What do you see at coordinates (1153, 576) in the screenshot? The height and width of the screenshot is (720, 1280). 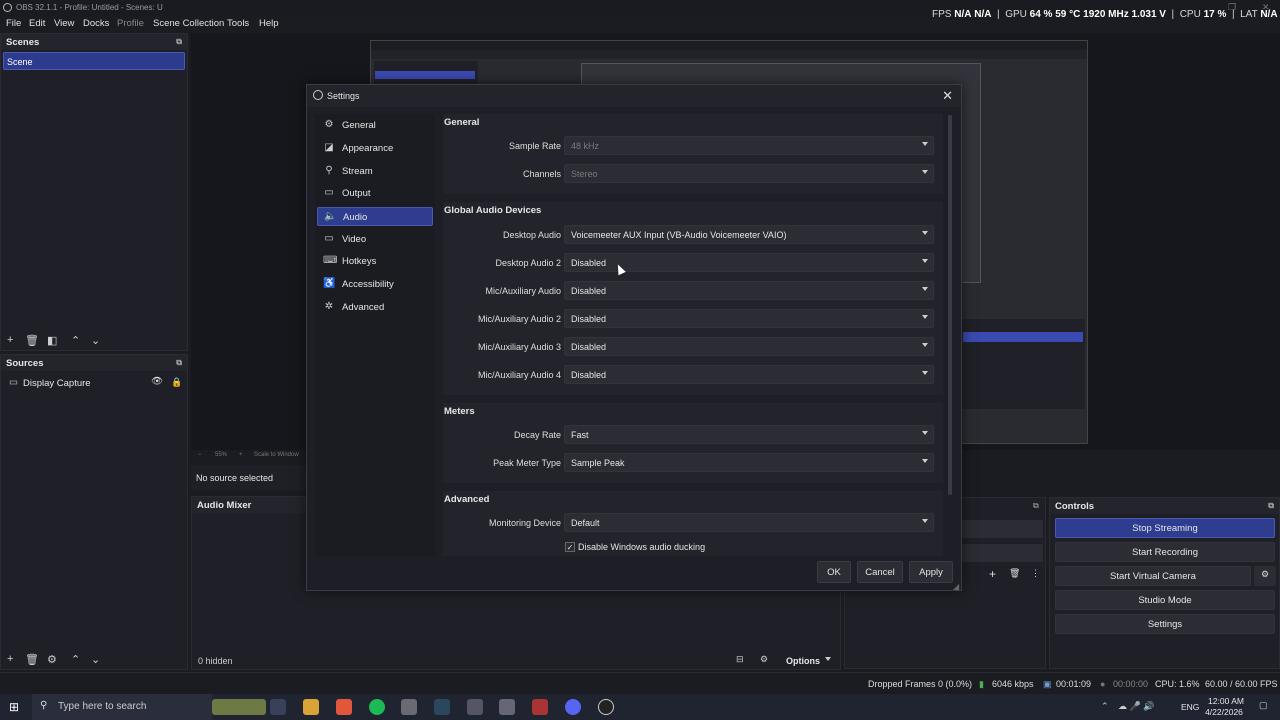 I see `start-virtual-camera-button: Start Virtual Camera` at bounding box center [1153, 576].